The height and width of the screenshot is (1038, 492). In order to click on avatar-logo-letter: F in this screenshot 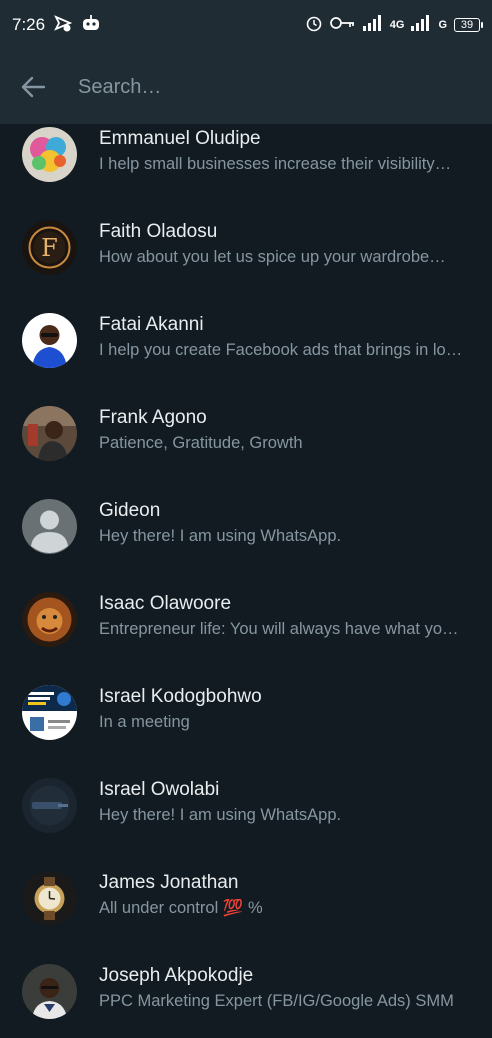, I will do `click(49, 248)`.